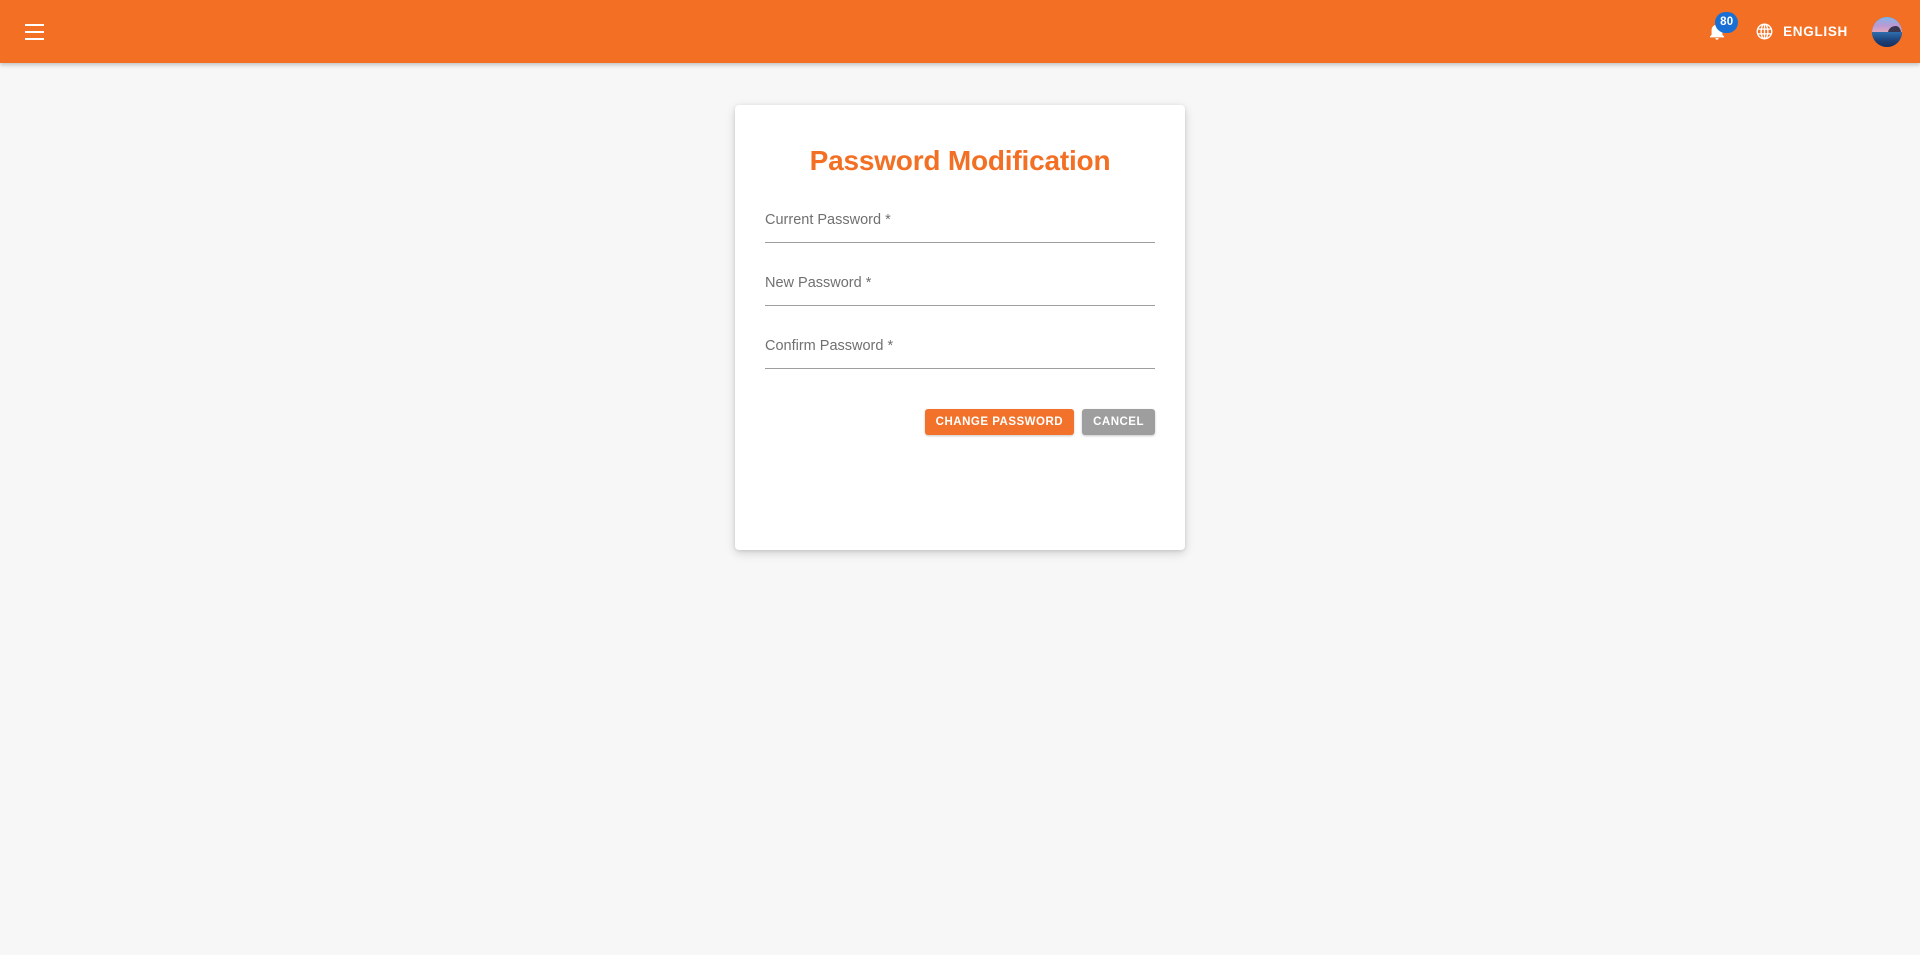 The image size is (1920, 955). What do you see at coordinates (960, 286) in the screenshot?
I see `new-password-input` at bounding box center [960, 286].